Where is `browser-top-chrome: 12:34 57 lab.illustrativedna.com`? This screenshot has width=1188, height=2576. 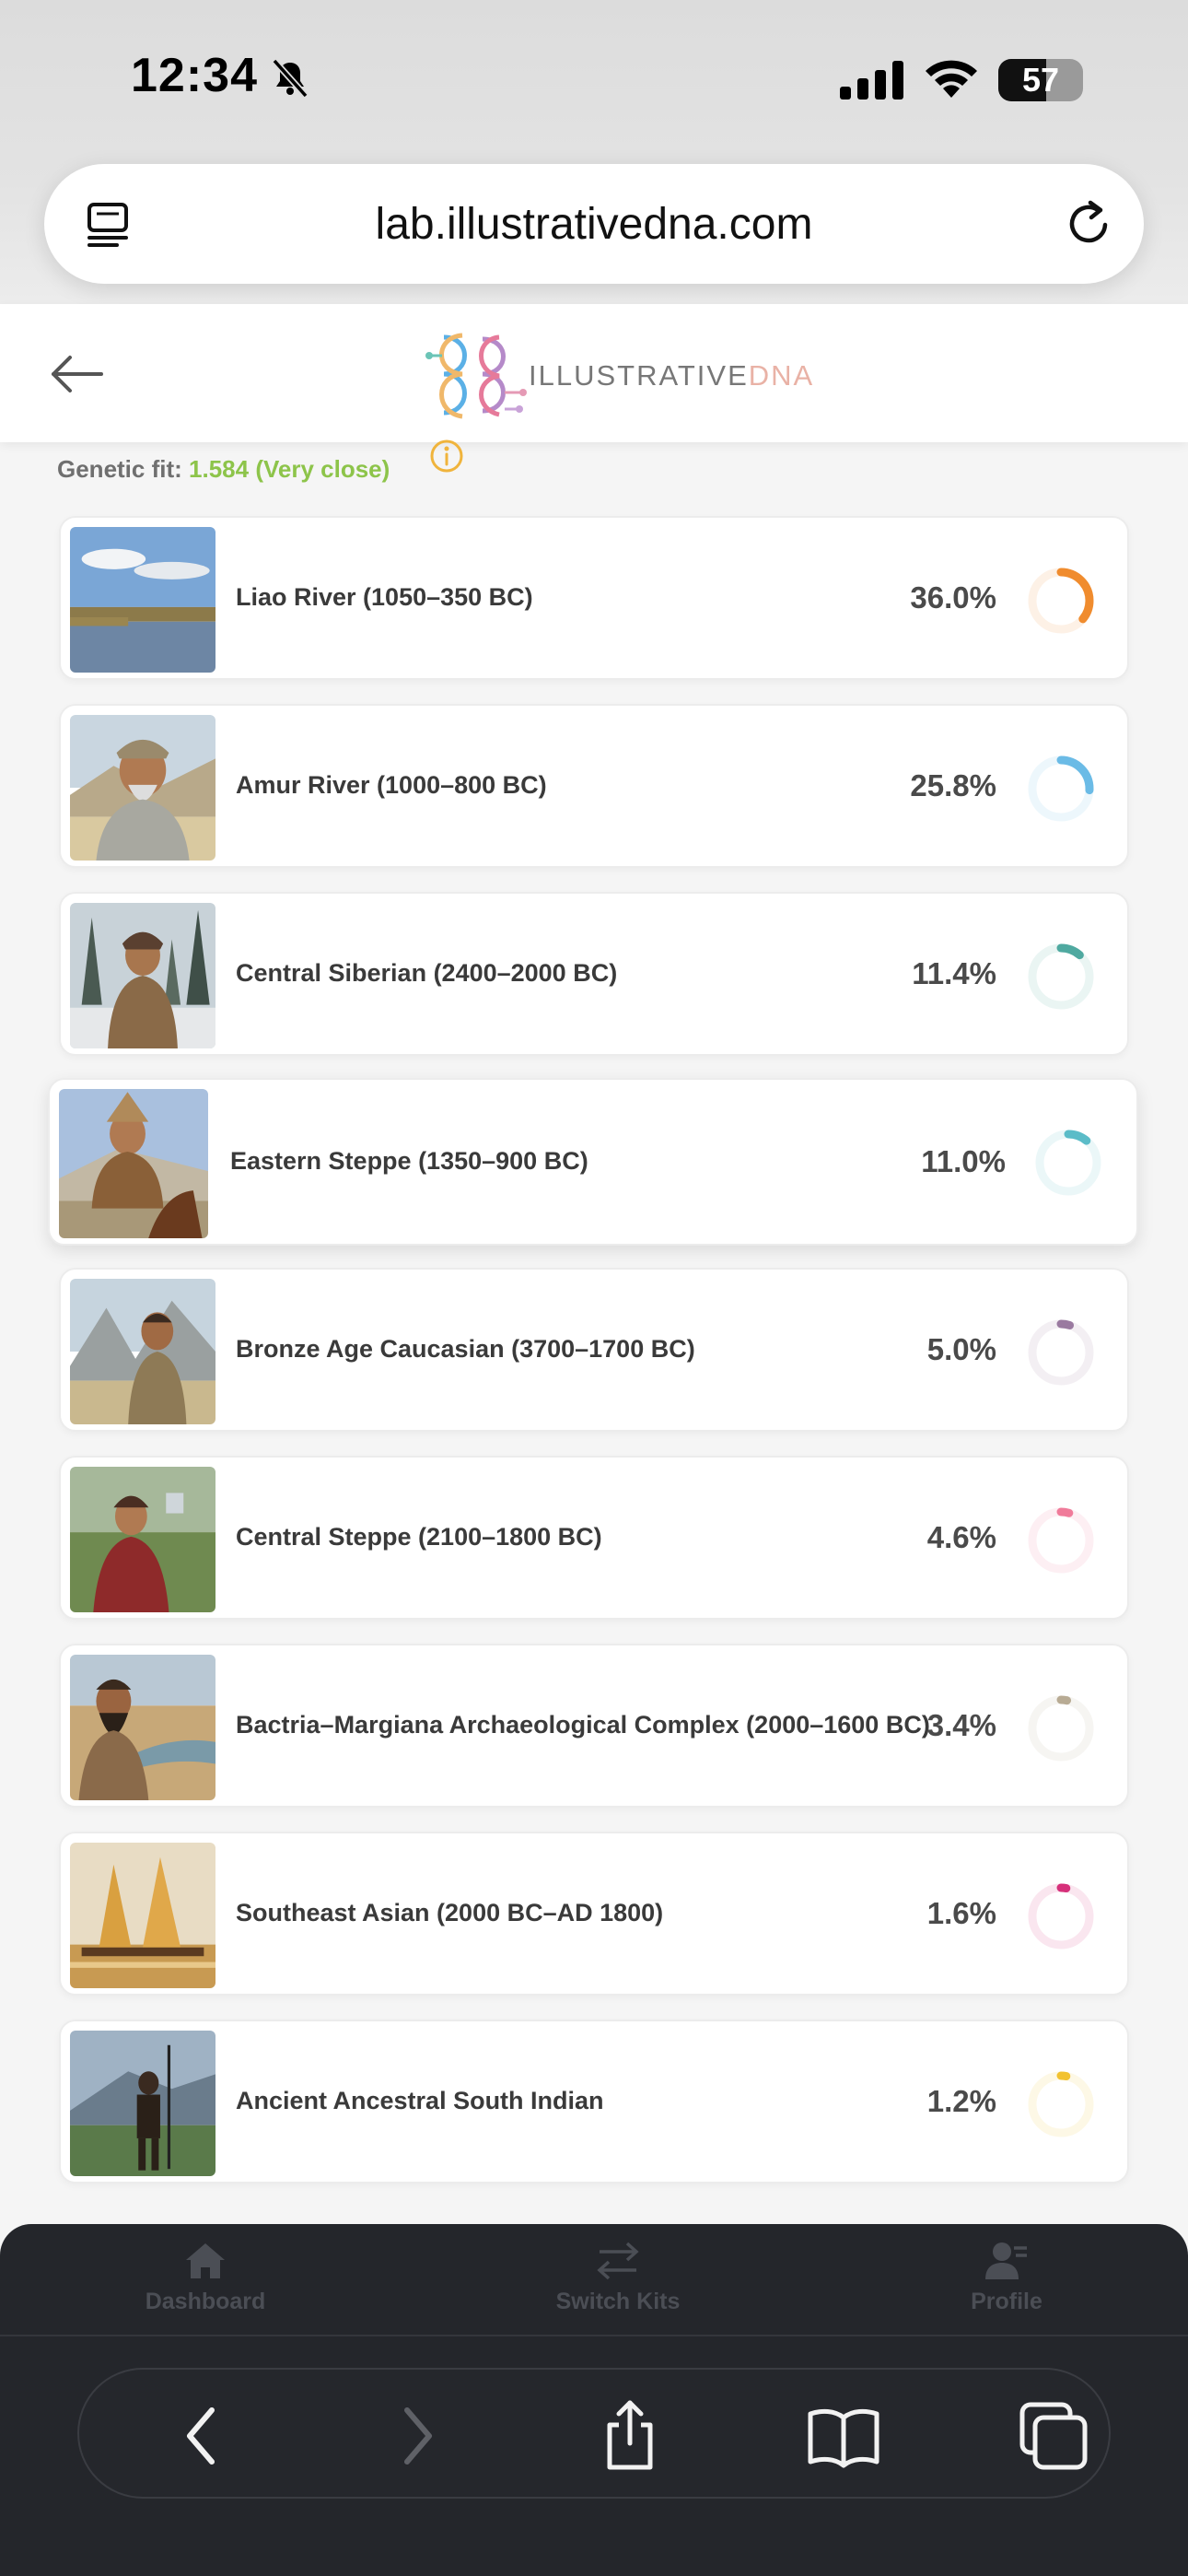 browser-top-chrome: 12:34 57 lab.illustrativedna.com is located at coordinates (594, 152).